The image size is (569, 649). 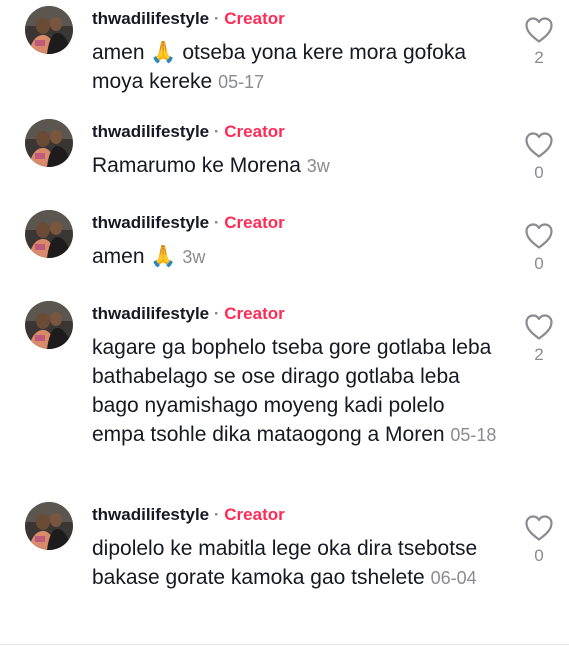 I want to click on comment-time: 05-17, so click(x=241, y=82).